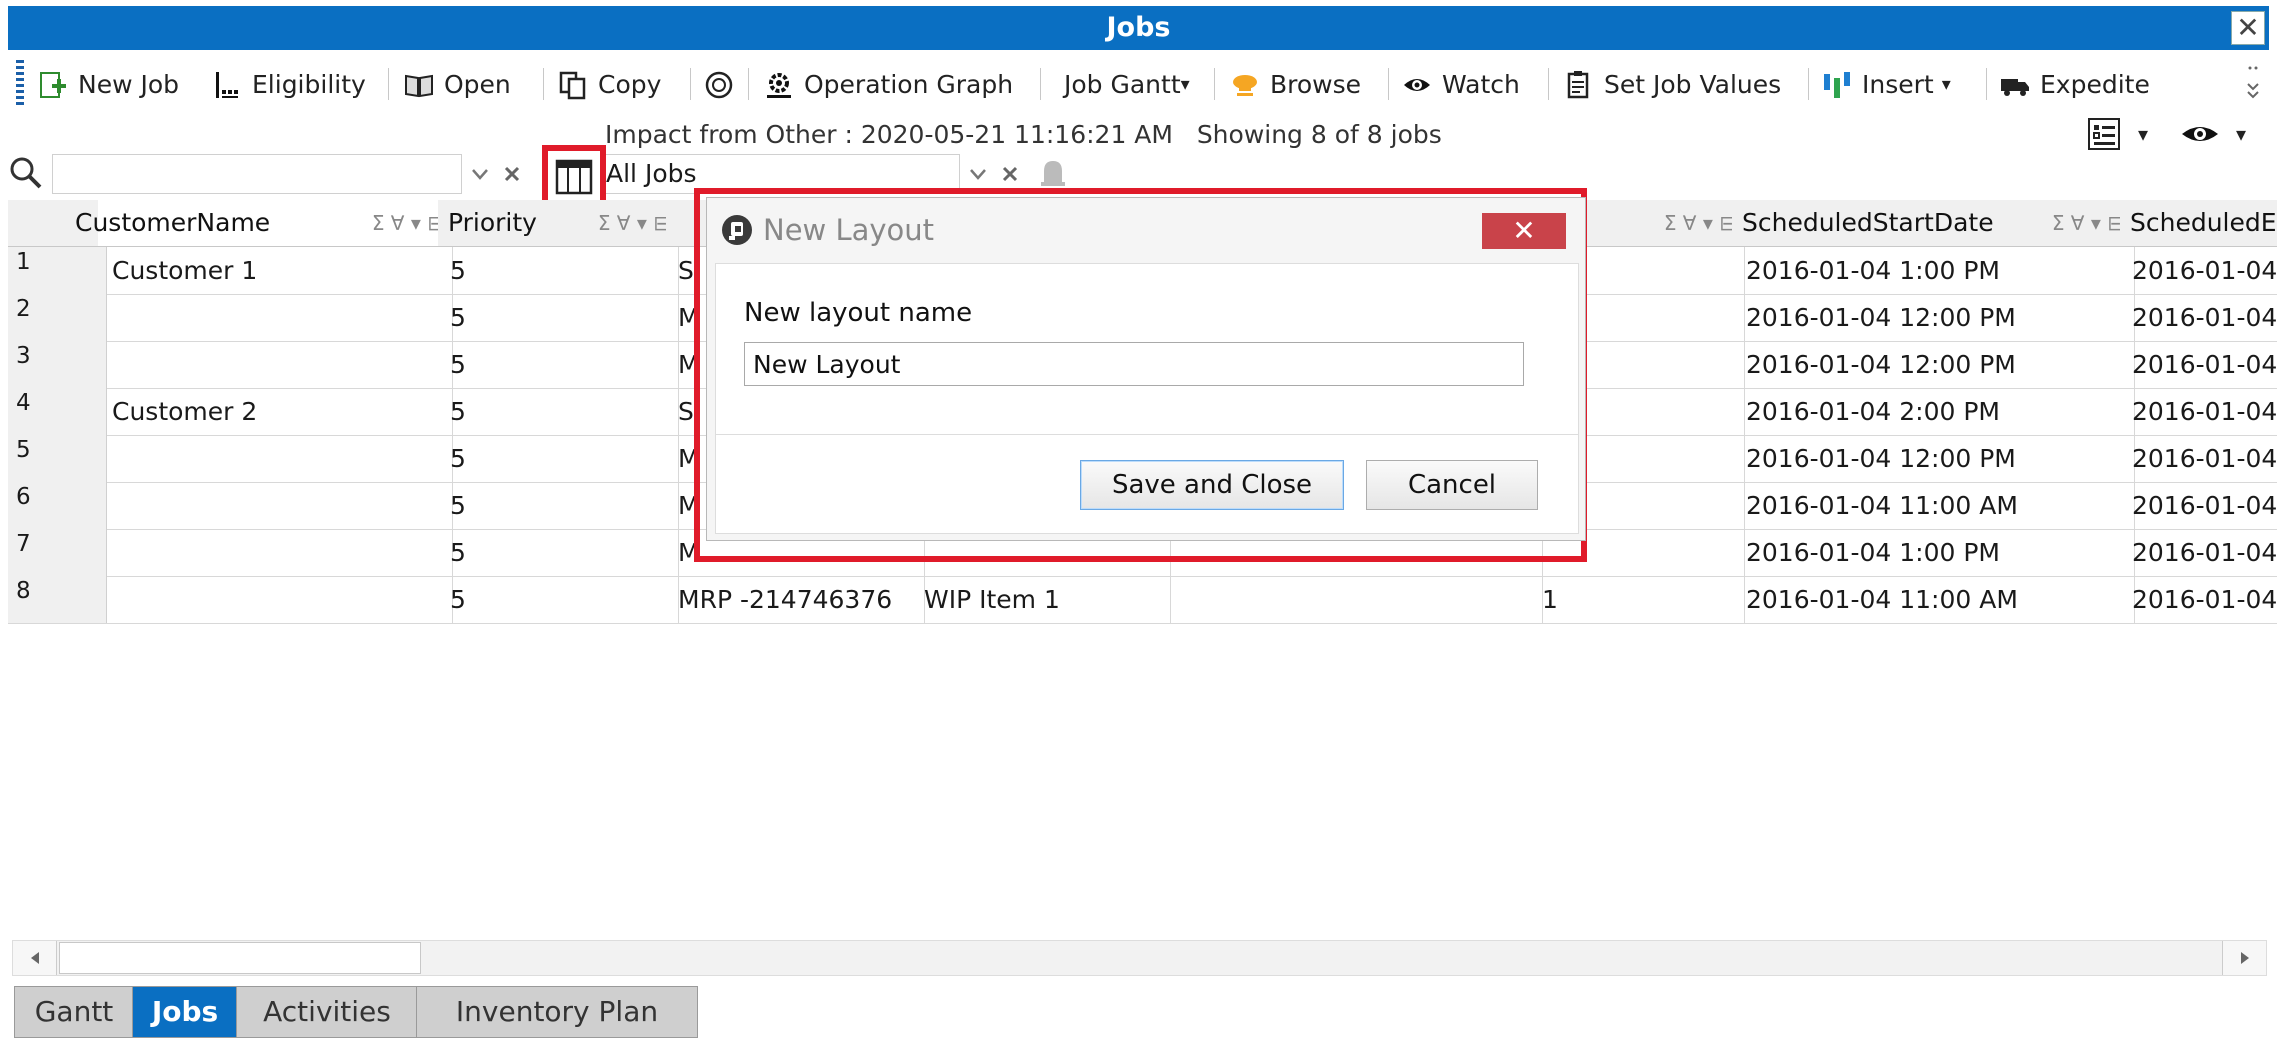  What do you see at coordinates (57, 600) in the screenshot?
I see `row-number: 8` at bounding box center [57, 600].